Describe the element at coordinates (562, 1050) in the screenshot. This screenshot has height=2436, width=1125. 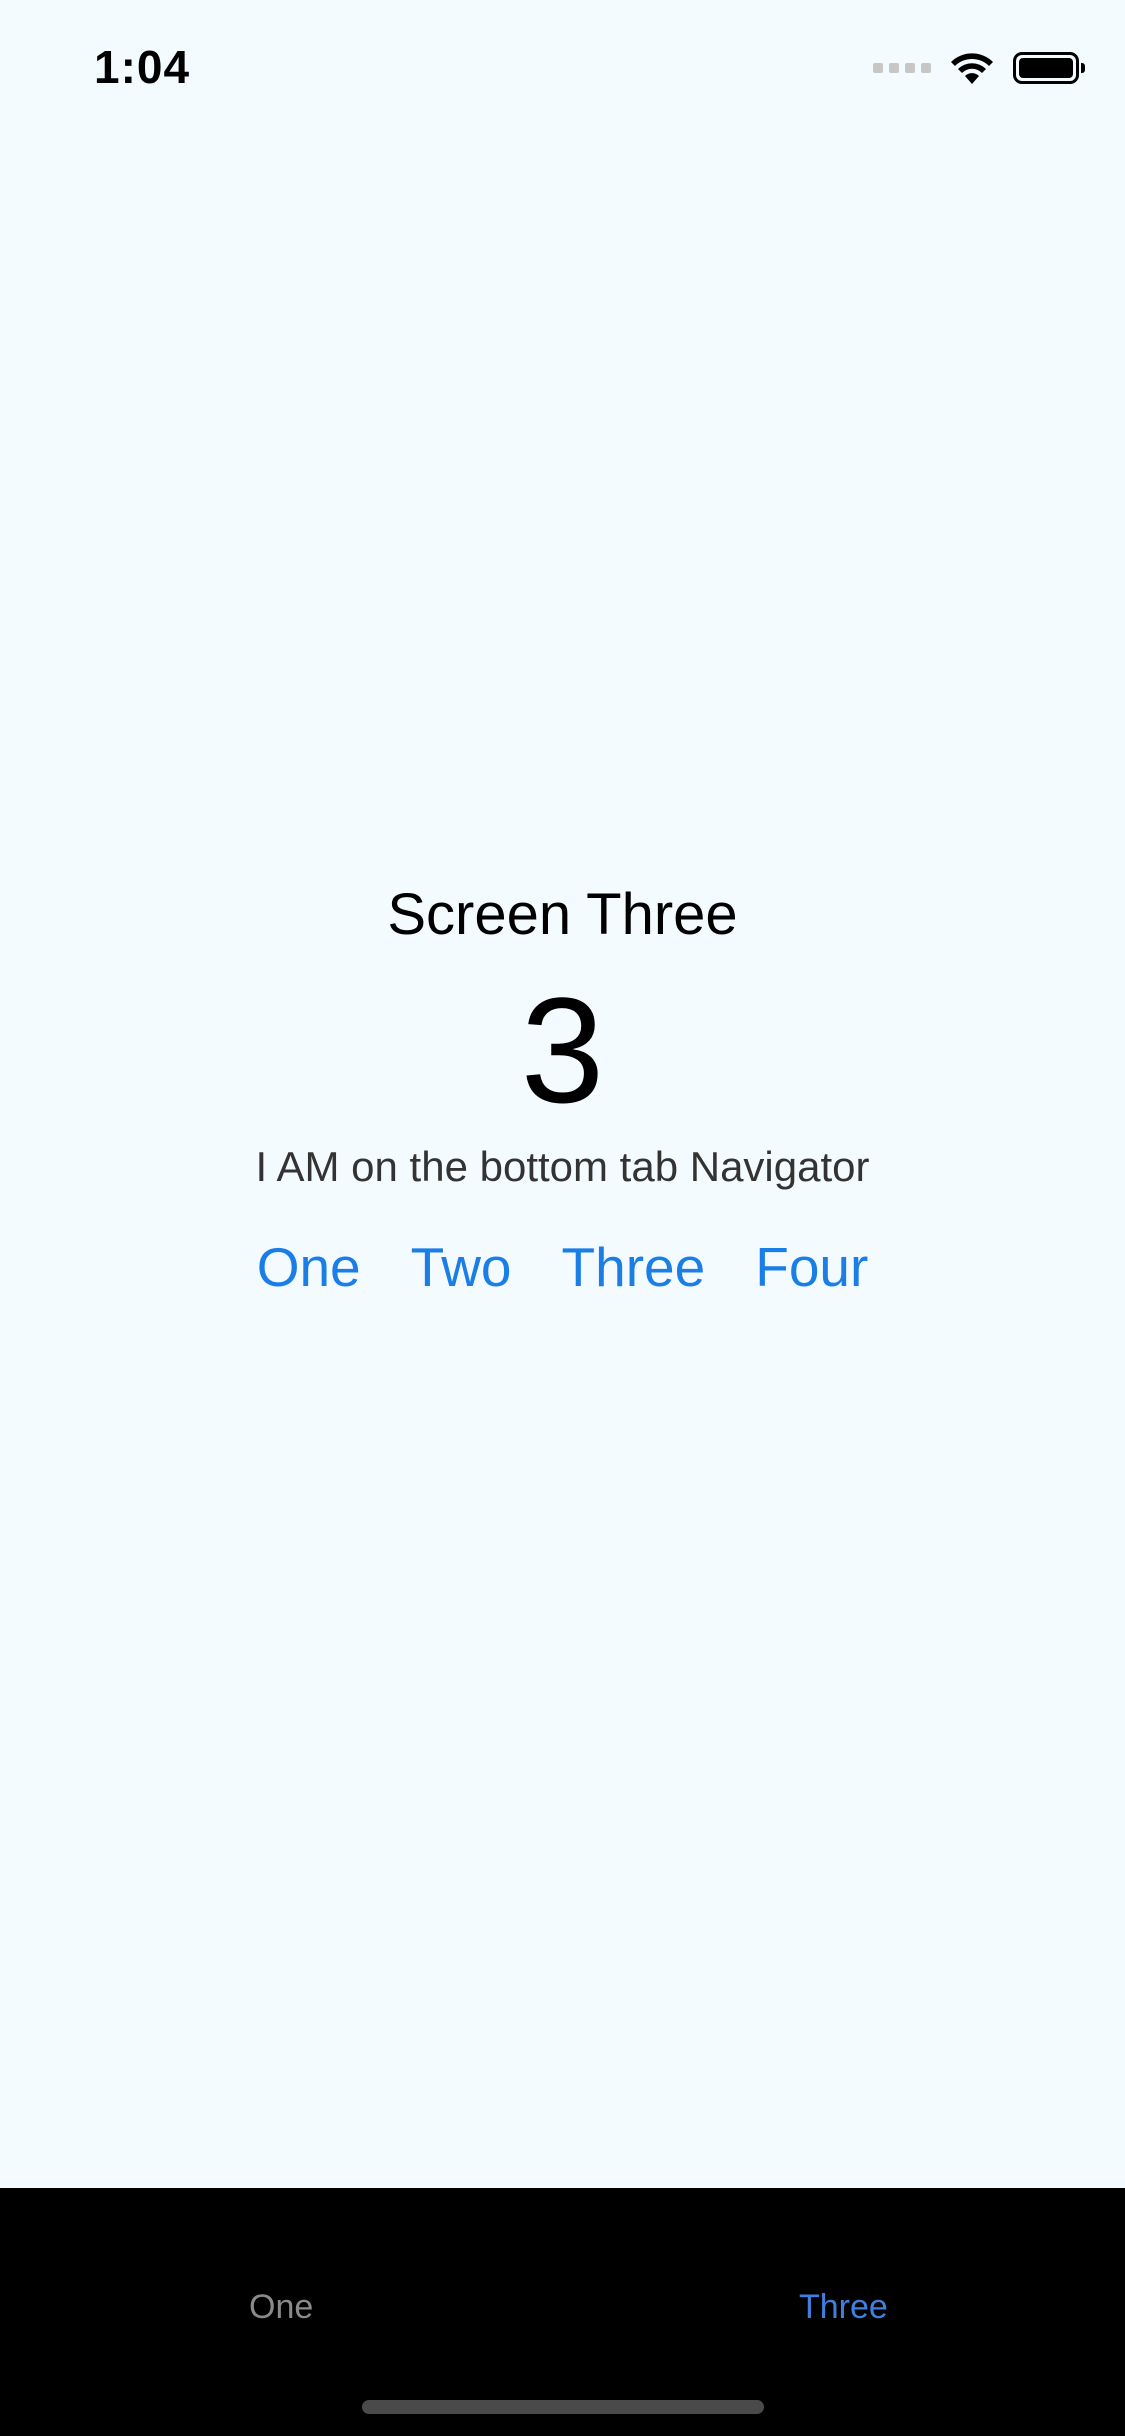
I see `screen-number: 3` at that location.